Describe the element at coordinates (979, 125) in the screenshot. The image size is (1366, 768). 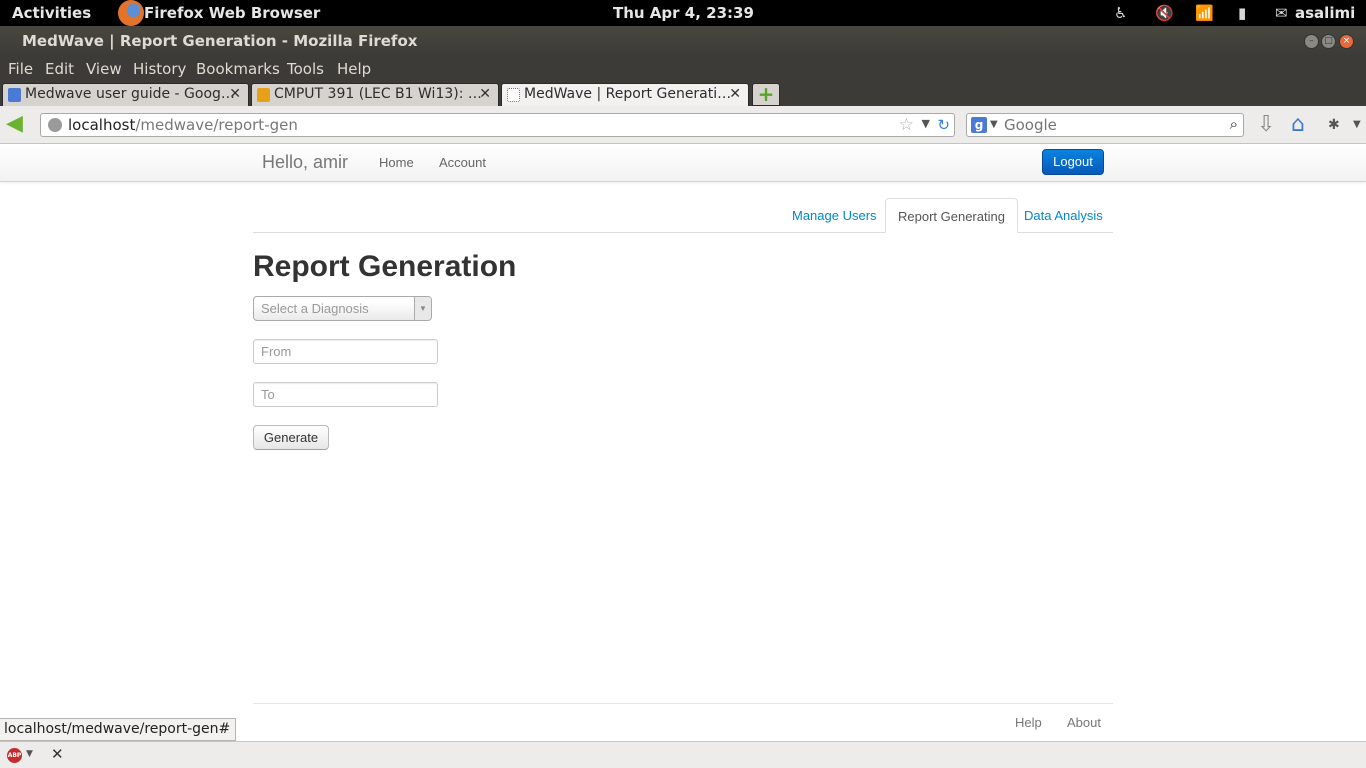
I see `google-engine-icon: g` at that location.